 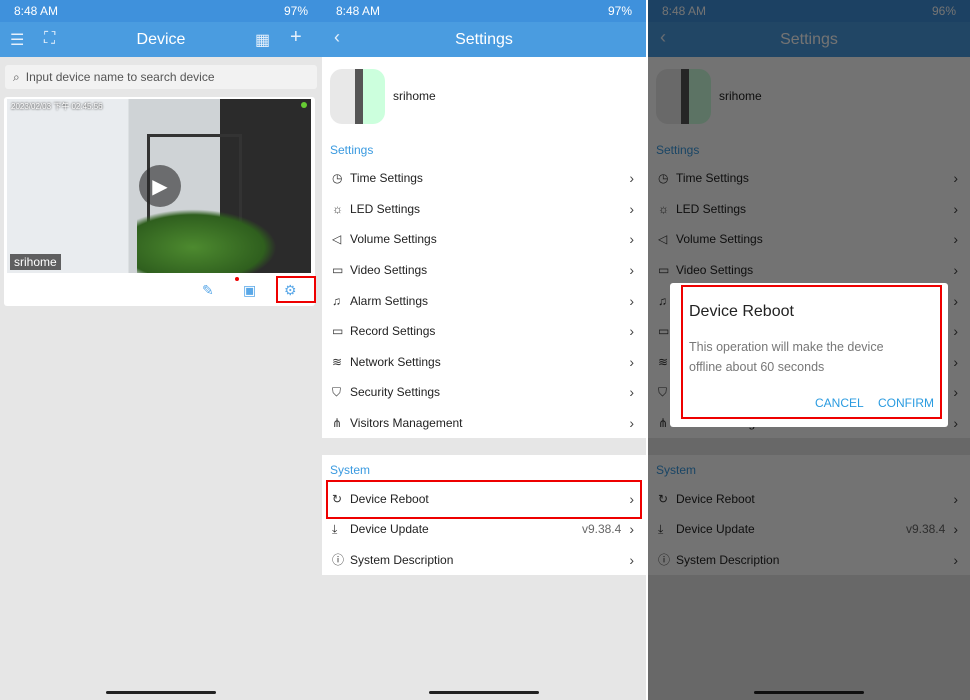 What do you see at coordinates (35, 262) in the screenshot?
I see `camera-name: srihome` at bounding box center [35, 262].